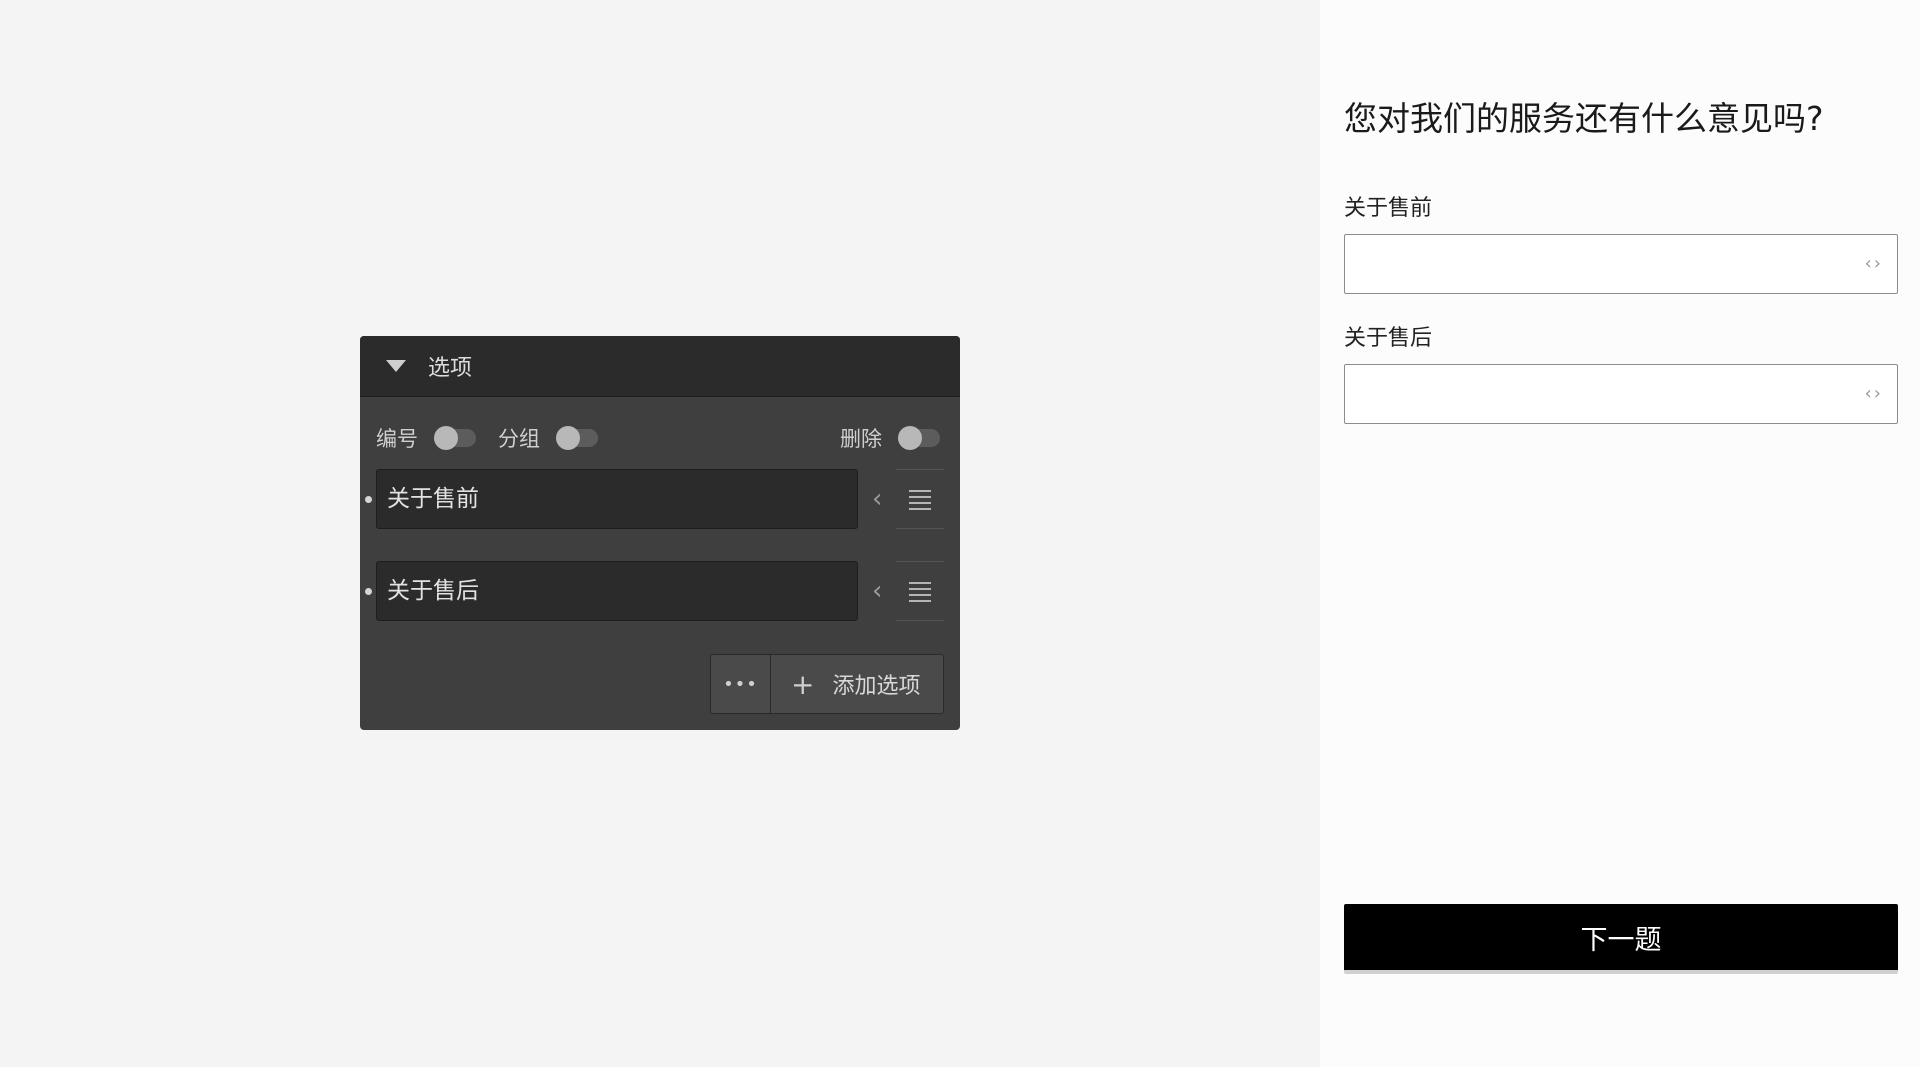 The height and width of the screenshot is (1067, 1920). I want to click on option-row: 关于售后 ‹, so click(660, 591).